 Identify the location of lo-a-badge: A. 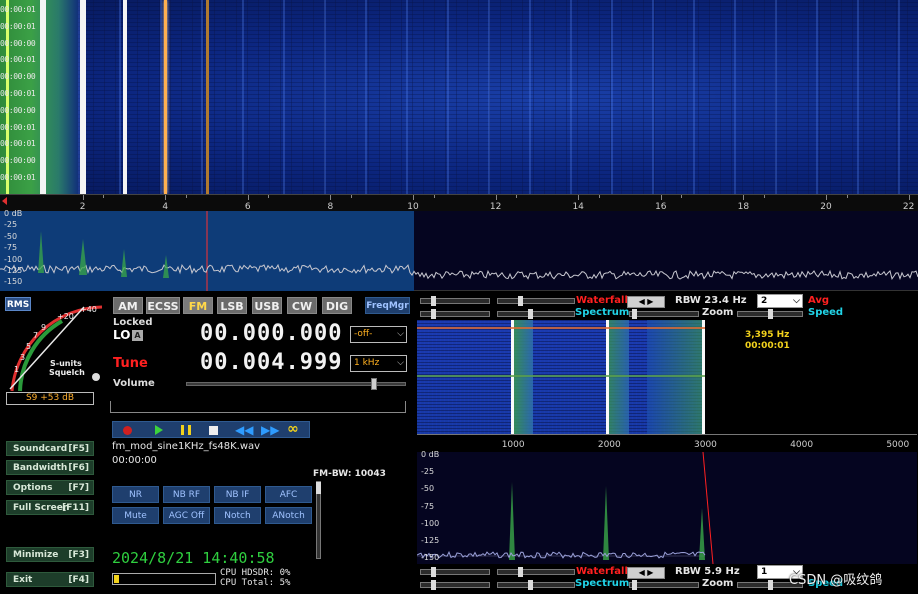
(137, 335).